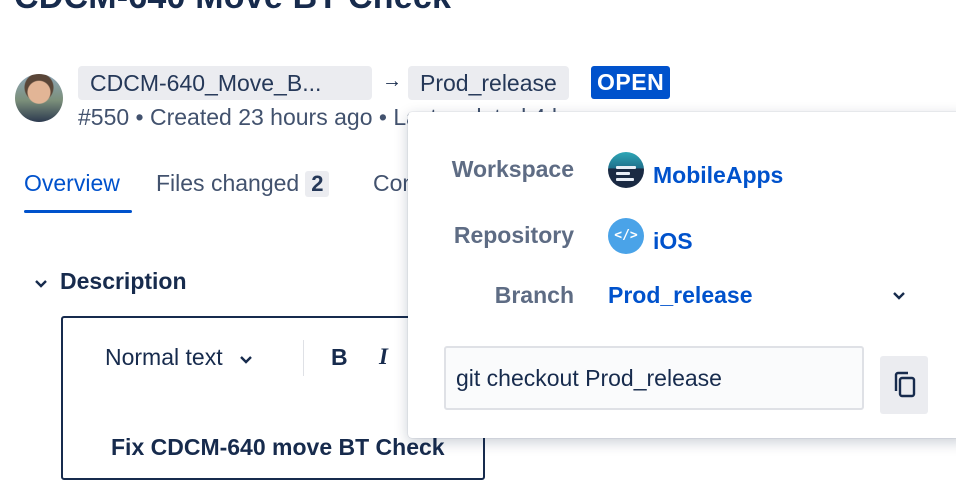 The image size is (956, 480). I want to click on copy-button, so click(904, 385).